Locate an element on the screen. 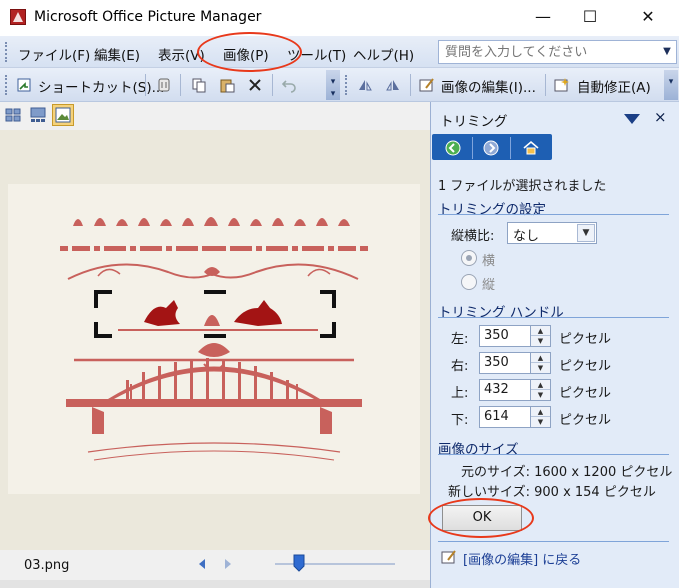  landscape-radio is located at coordinates (469, 258).